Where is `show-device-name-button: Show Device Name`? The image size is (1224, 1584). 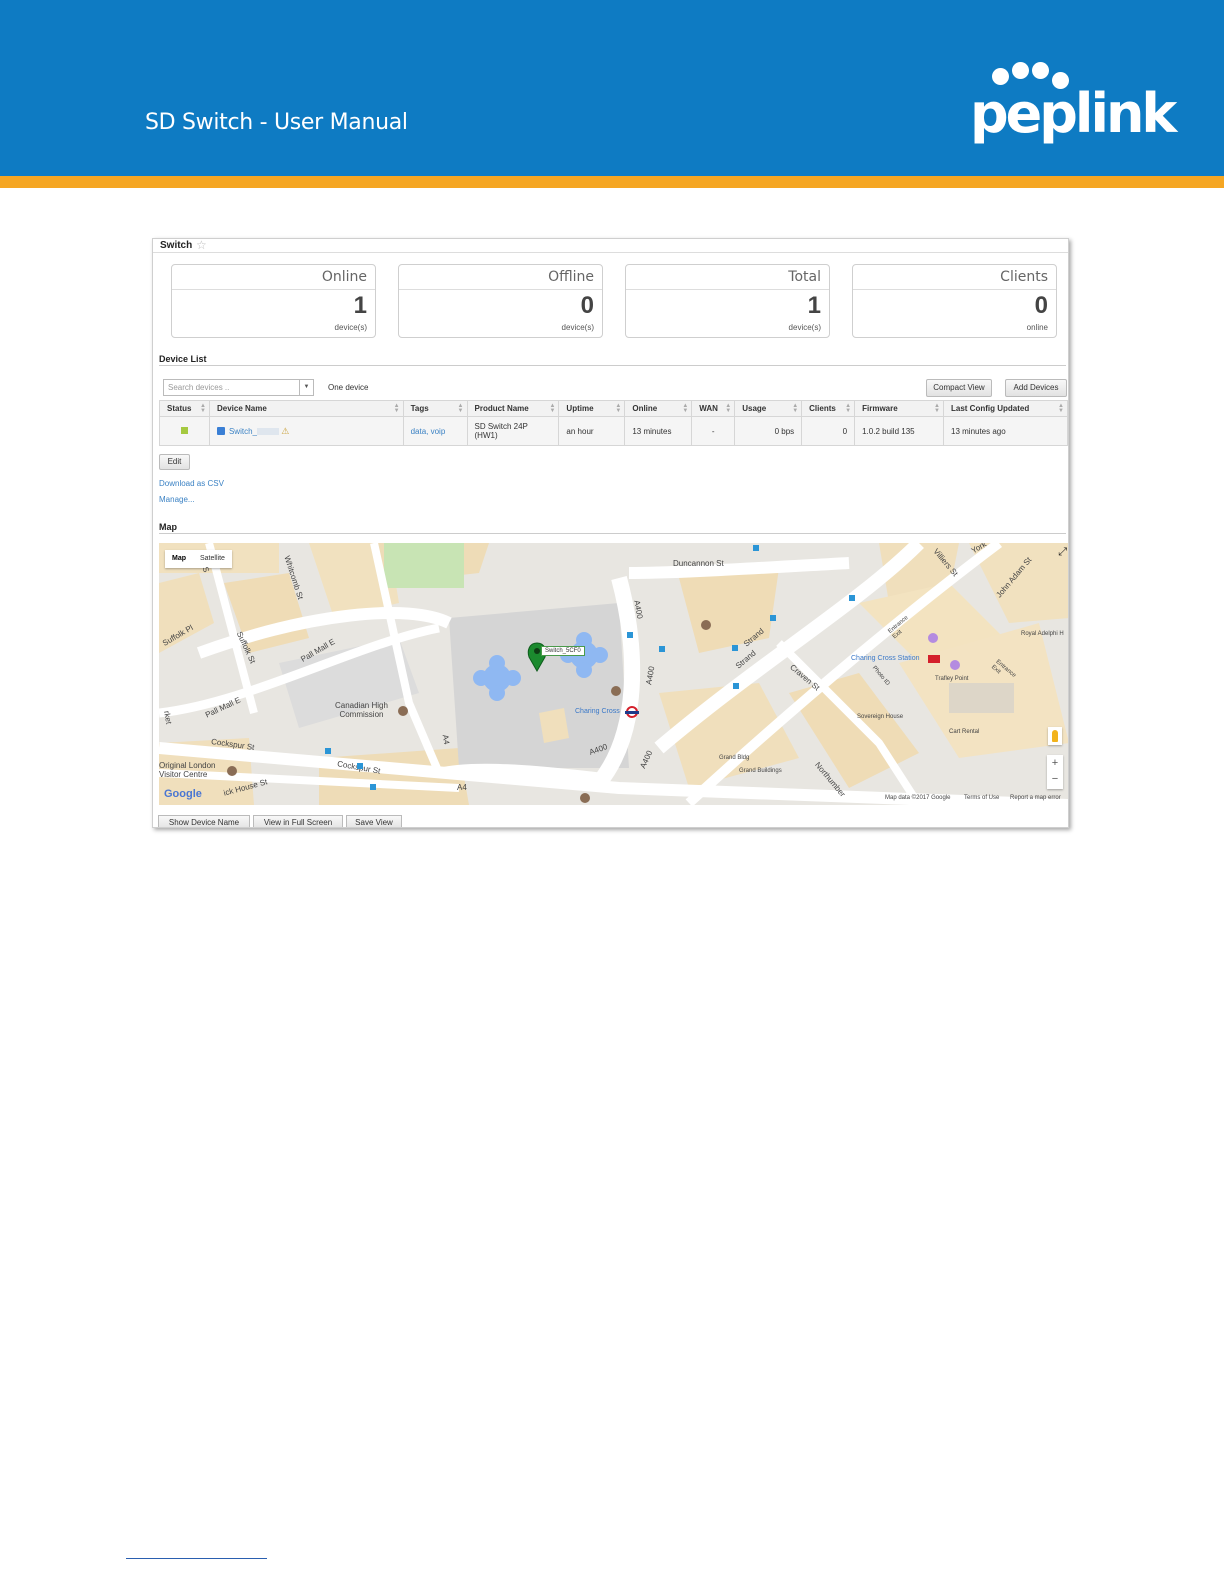 show-device-name-button: Show Device Name is located at coordinates (204, 821).